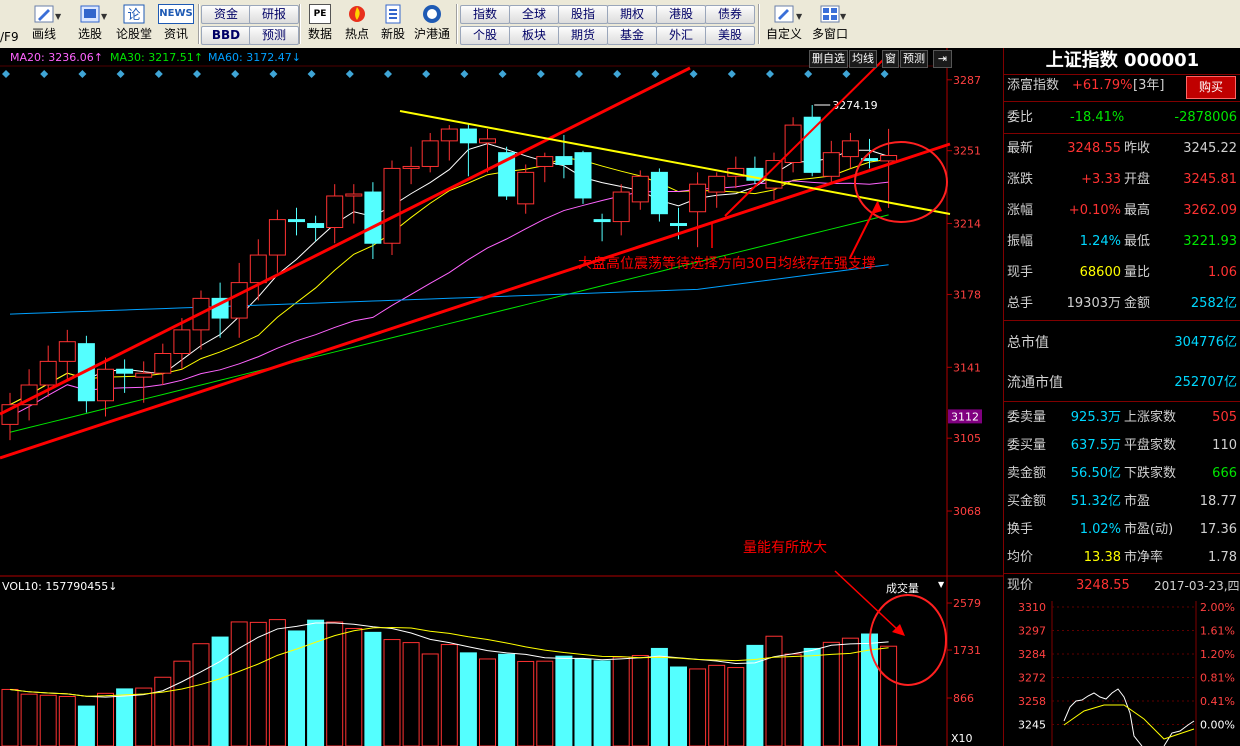  I want to click on forecast-chart-button: 预测, so click(914, 59).